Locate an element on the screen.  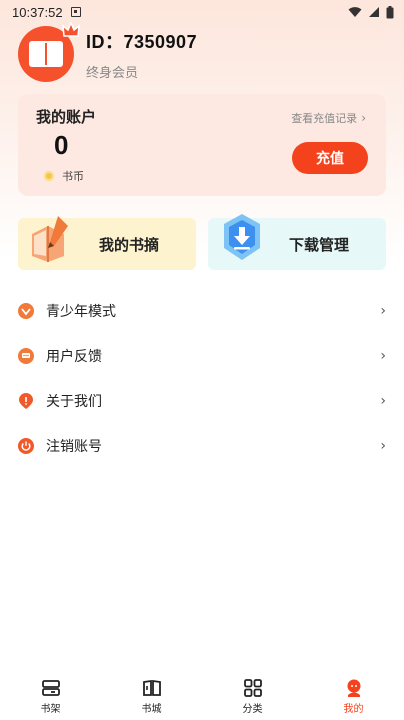
signal-icon is located at coordinates (374, 12).